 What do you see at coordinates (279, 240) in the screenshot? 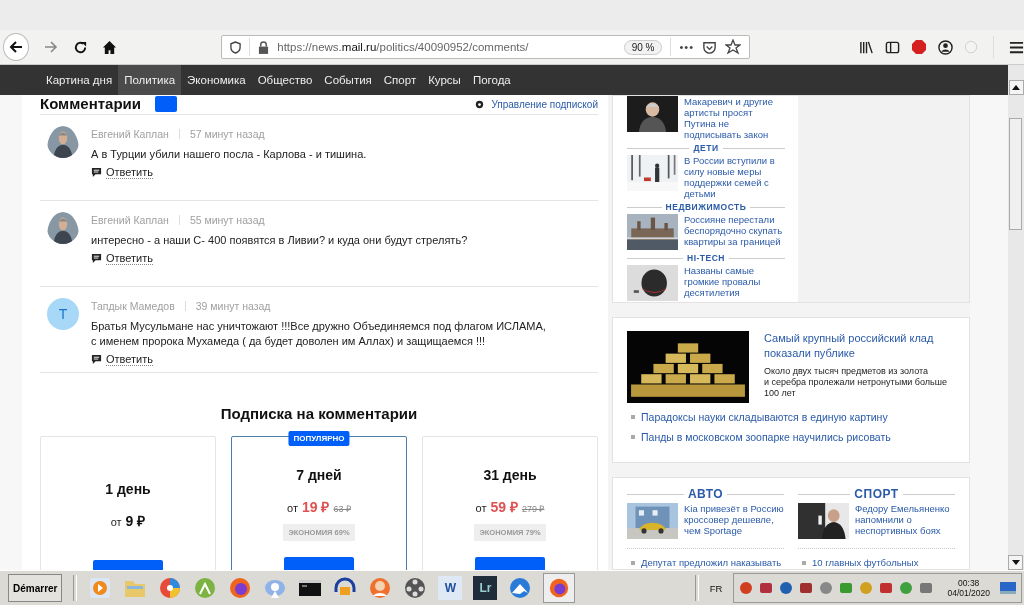
I see `comment-text: интересно - а наши С- 400 появятся в Ливии? и куда они будут стрелять?` at bounding box center [279, 240].